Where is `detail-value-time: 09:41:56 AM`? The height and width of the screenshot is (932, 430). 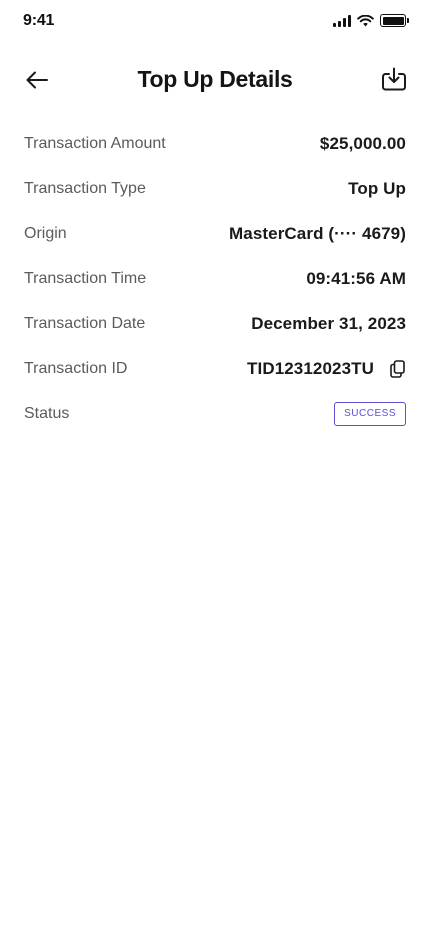
detail-value-time: 09:41:56 AM is located at coordinates (356, 278).